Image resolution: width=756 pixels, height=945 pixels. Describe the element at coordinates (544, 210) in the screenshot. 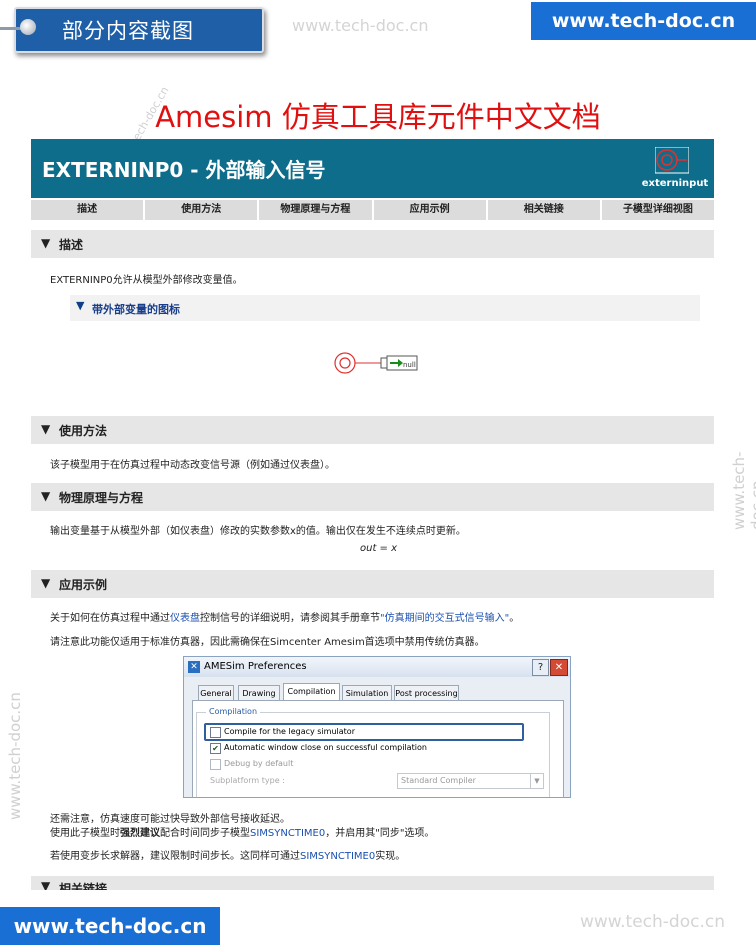

I see `tab-links: 相关链接` at that location.